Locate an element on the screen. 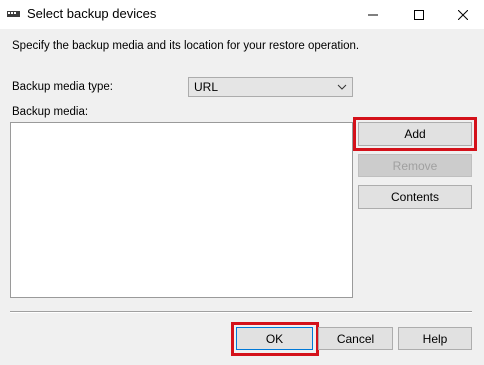 Image resolution: width=484 pixels, height=365 pixels. backup-media-label: Backup media: is located at coordinates (50, 112).